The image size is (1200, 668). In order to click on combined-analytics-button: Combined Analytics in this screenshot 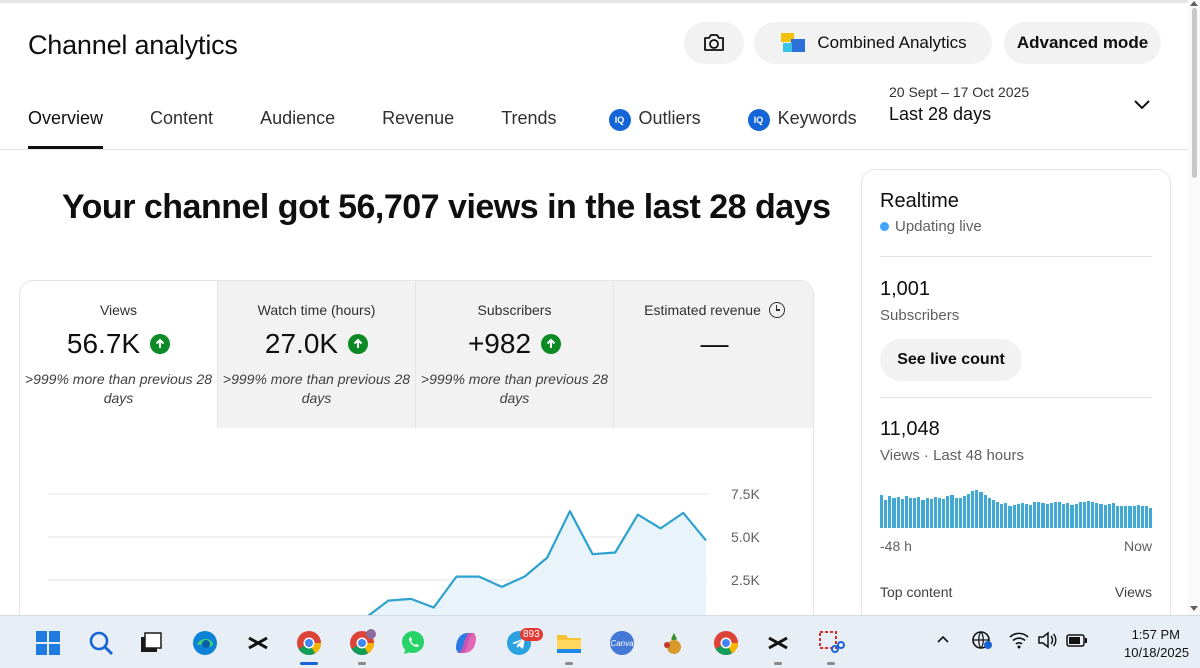, I will do `click(873, 43)`.